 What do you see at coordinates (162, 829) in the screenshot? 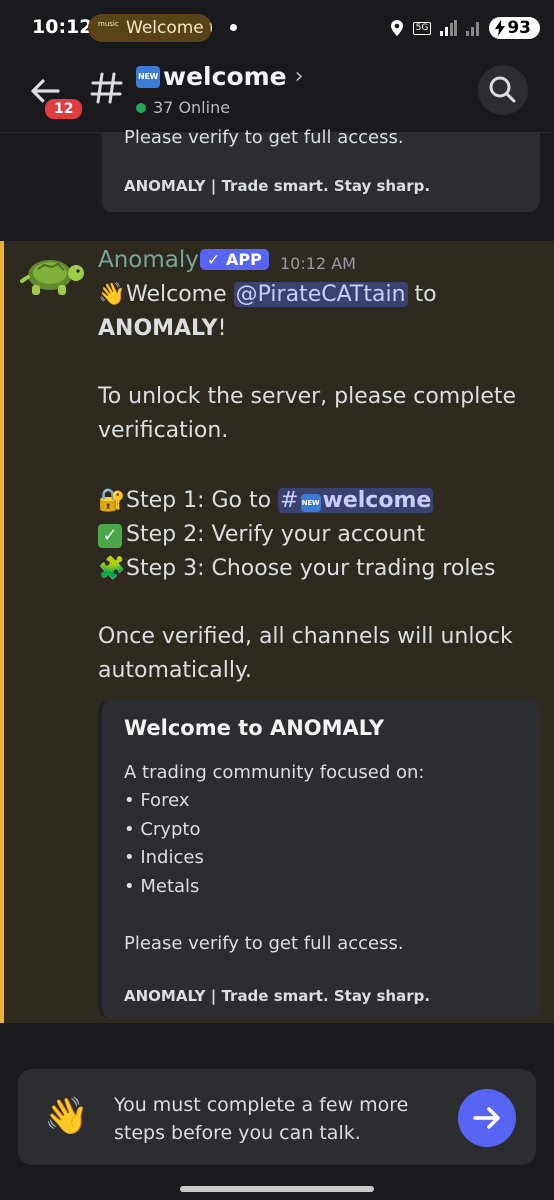
I see `embed-item-crypto: • Crypto` at bounding box center [162, 829].